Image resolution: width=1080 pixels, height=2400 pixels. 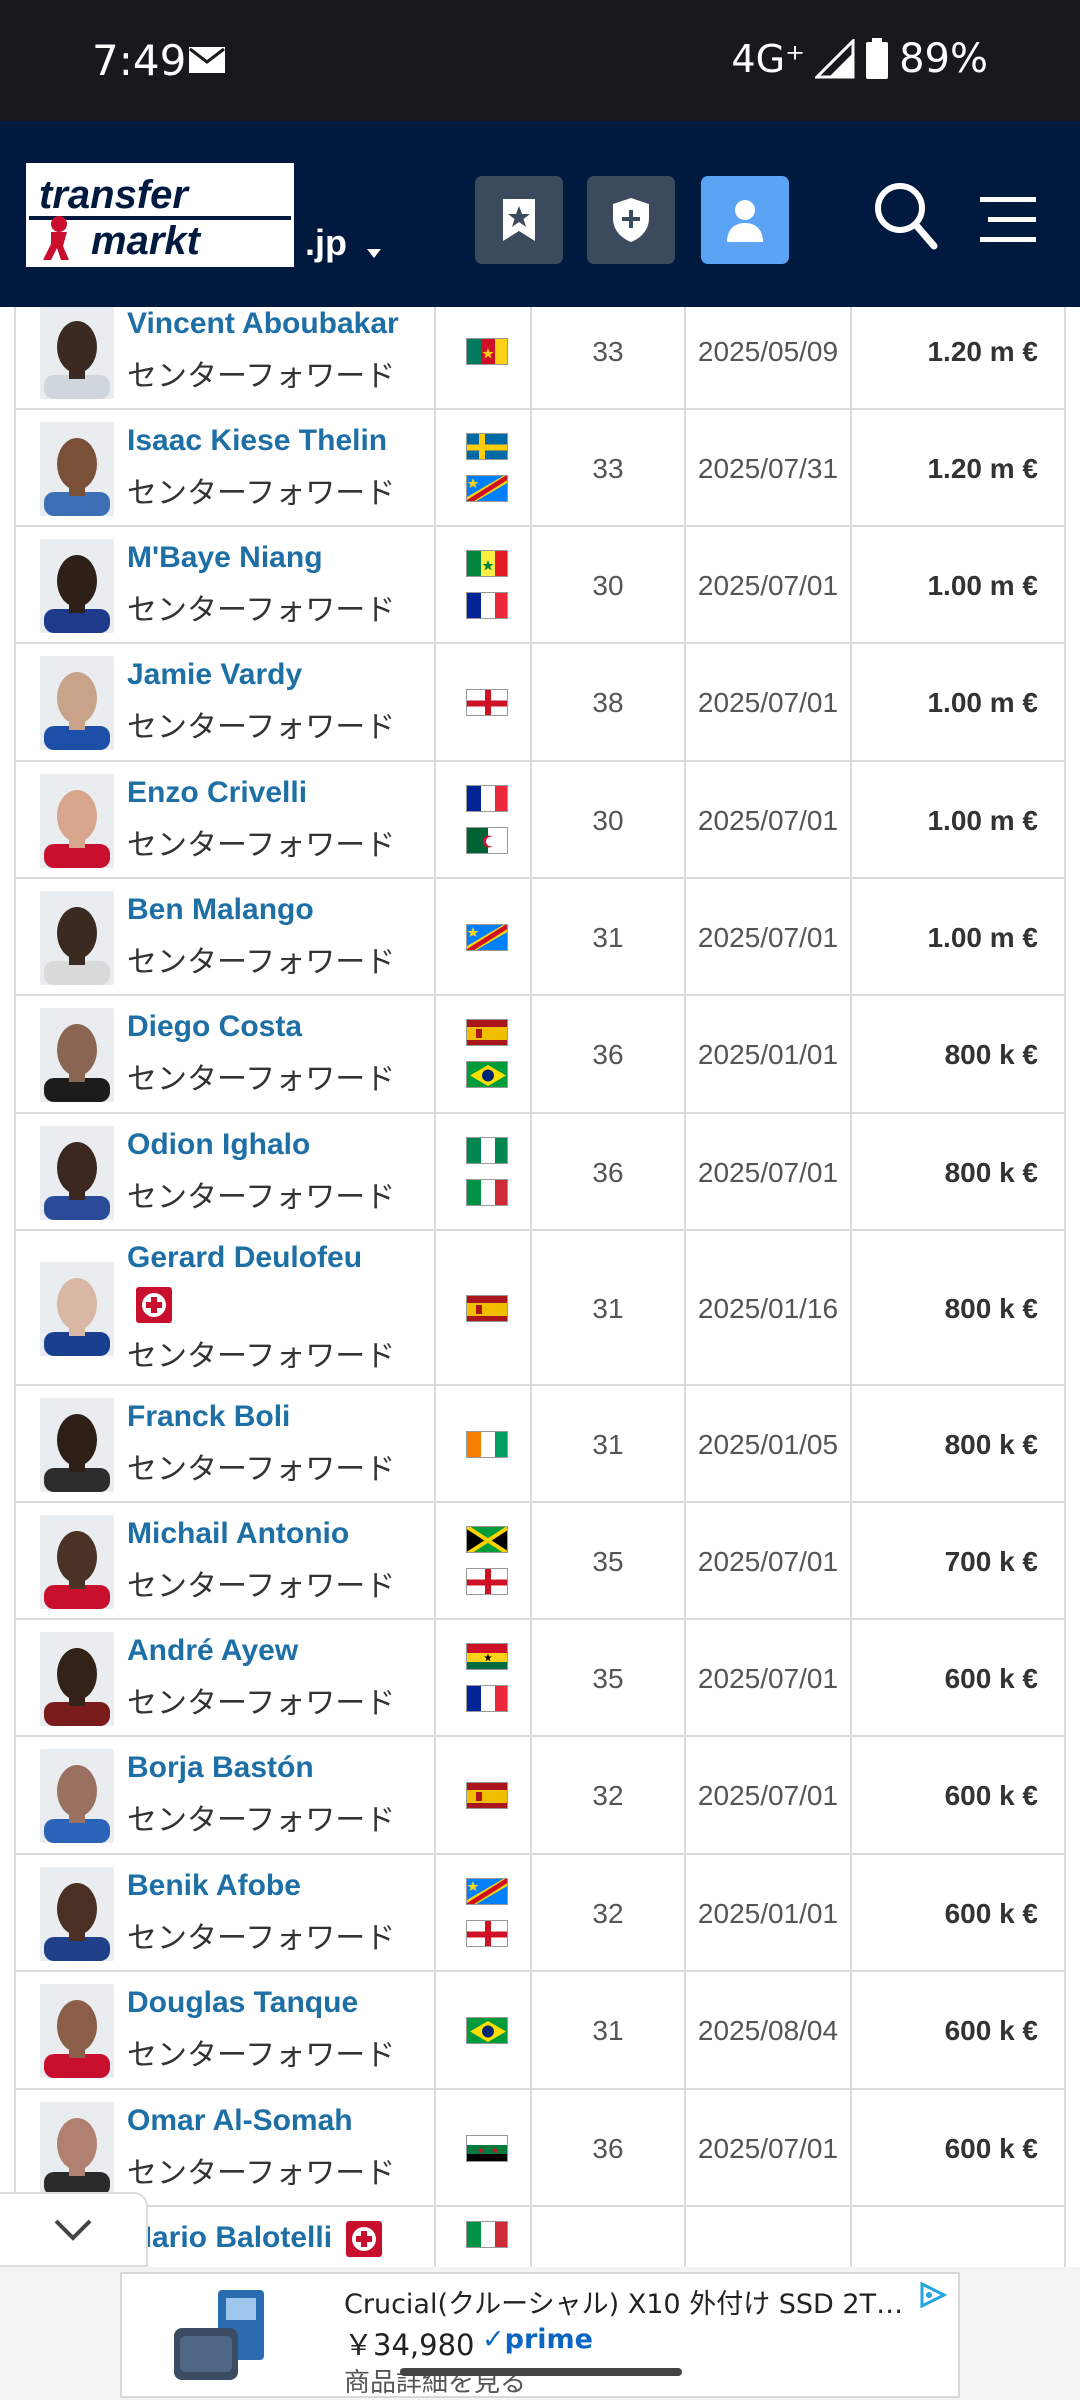 What do you see at coordinates (214, 1027) in the screenshot?
I see `player-name-link: Diego Costa` at bounding box center [214, 1027].